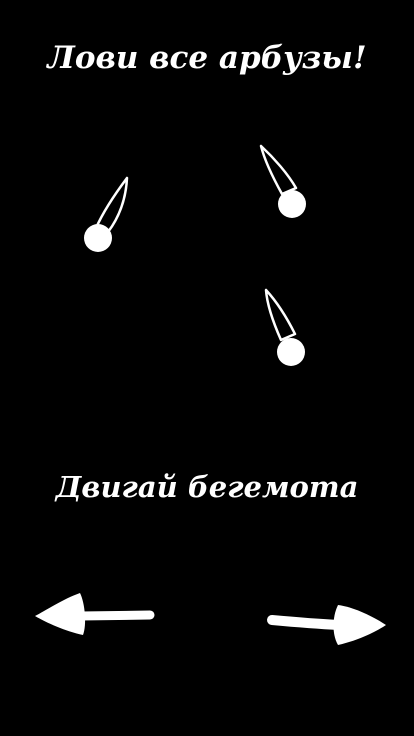  What do you see at coordinates (207, 487) in the screenshot?
I see `instruction-text: Двигай бегемота` at bounding box center [207, 487].